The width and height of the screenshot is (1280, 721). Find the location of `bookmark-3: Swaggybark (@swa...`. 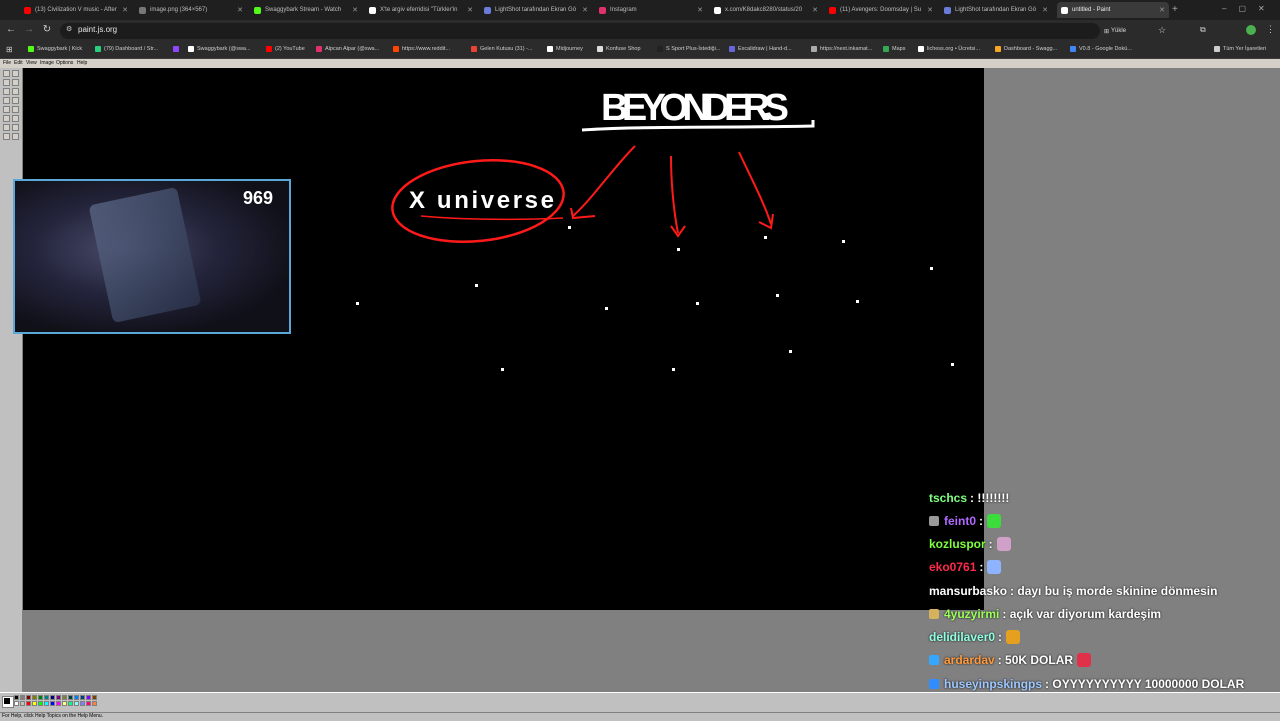

bookmark-3: Swaggybark (@swa... is located at coordinates (219, 49).